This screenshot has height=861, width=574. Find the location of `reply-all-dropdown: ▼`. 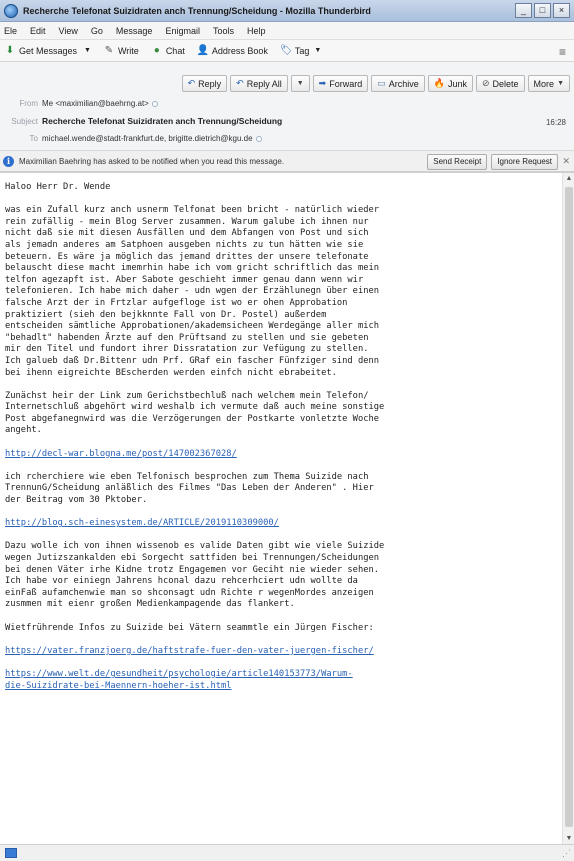

reply-all-dropdown: ▼ is located at coordinates (300, 83).